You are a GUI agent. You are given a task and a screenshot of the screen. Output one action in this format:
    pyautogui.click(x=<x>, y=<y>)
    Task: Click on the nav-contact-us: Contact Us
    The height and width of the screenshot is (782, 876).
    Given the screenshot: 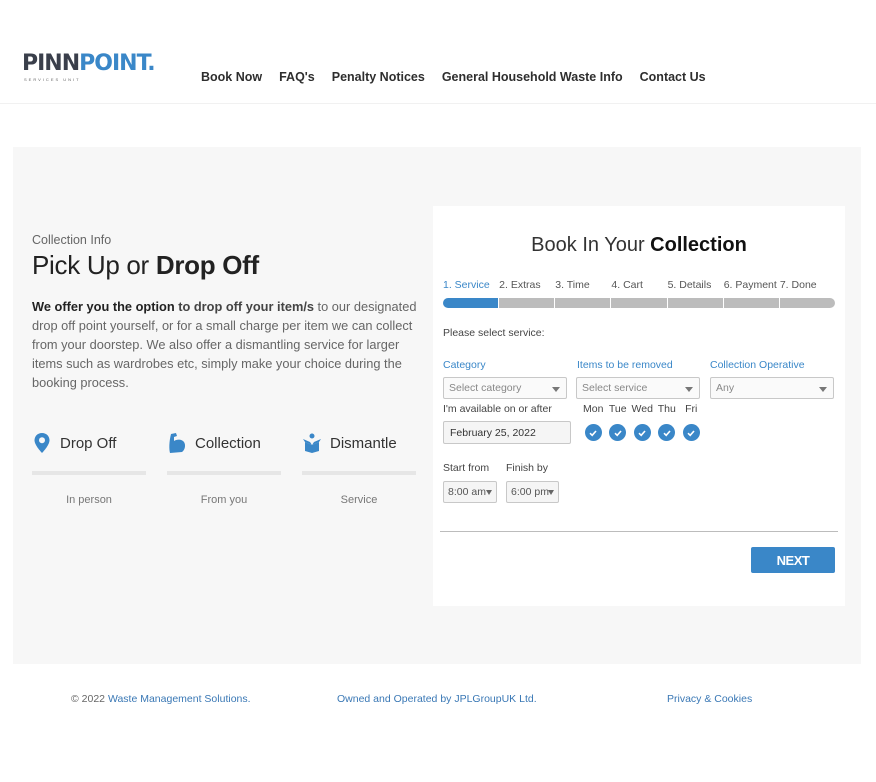 What is the action you would take?
    pyautogui.click(x=673, y=77)
    